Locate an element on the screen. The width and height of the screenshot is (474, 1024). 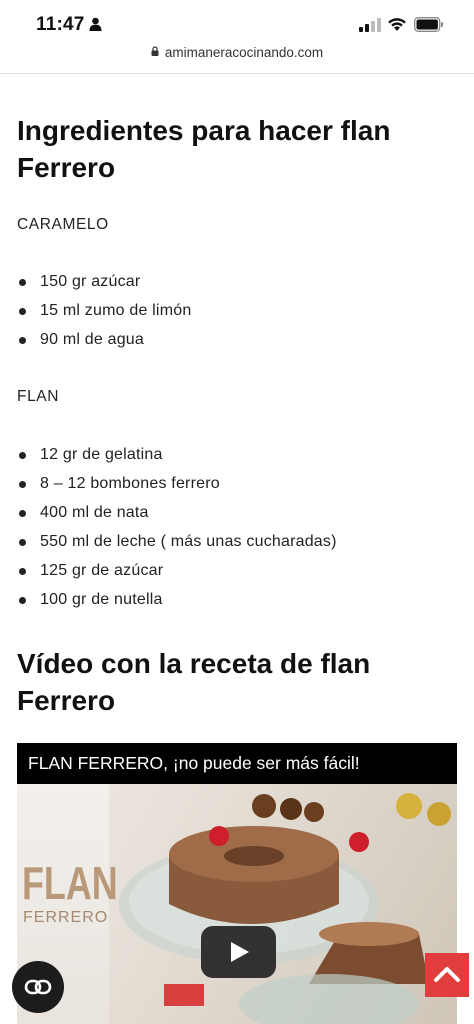
list-item: 150 gr azúcar is located at coordinates (104, 281).